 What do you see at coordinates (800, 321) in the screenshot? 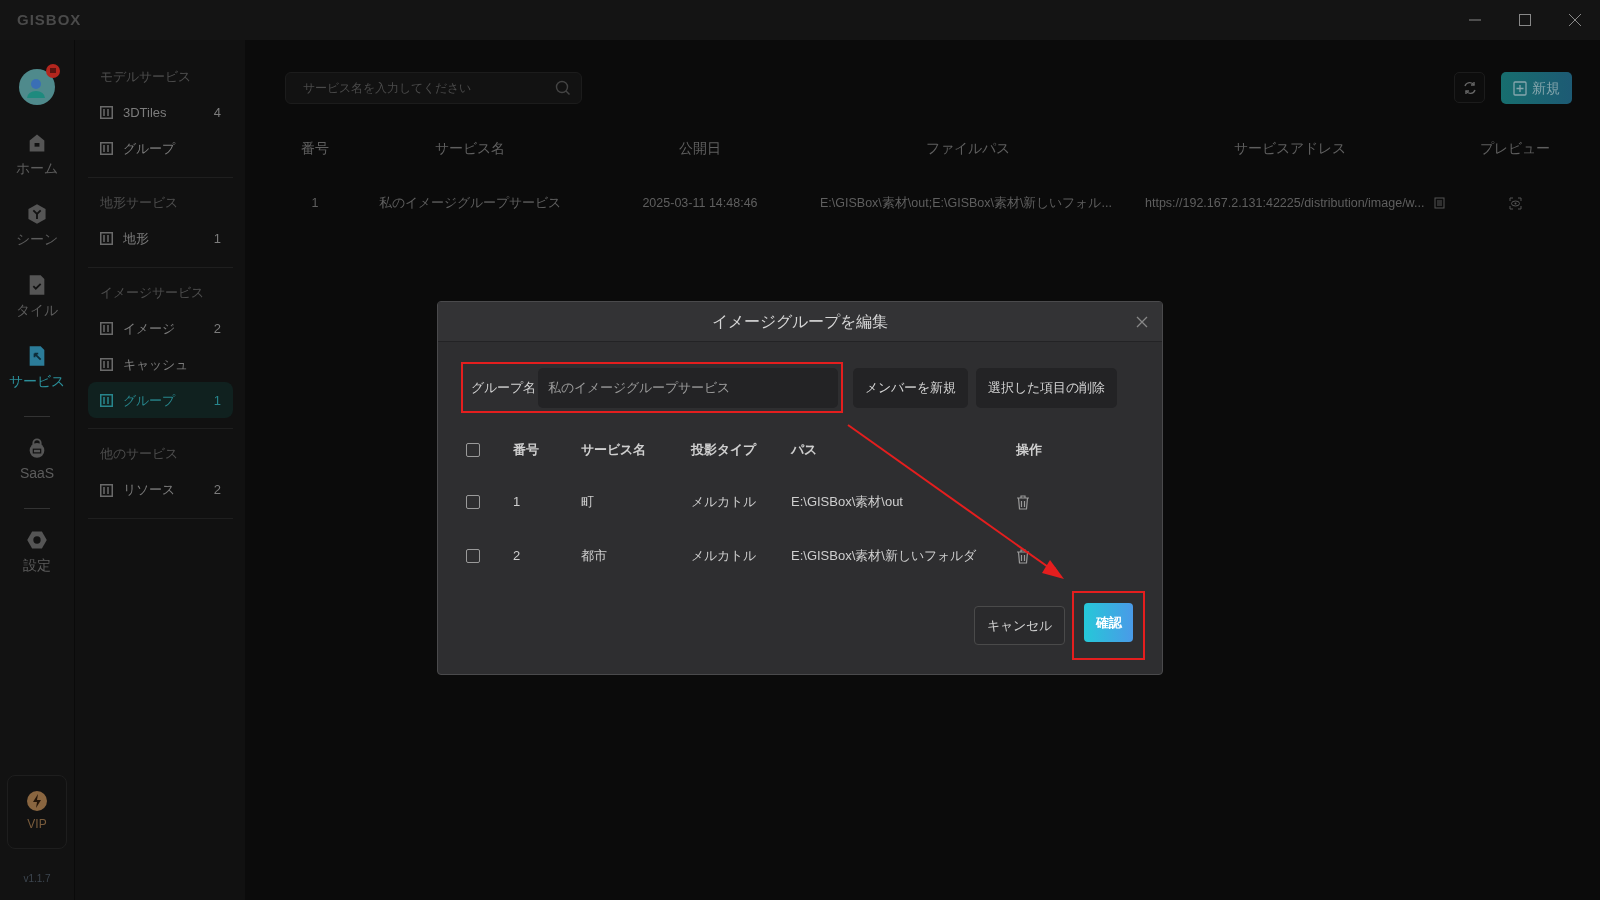
I see `dialog-title: イメージグループを編集` at bounding box center [800, 321].